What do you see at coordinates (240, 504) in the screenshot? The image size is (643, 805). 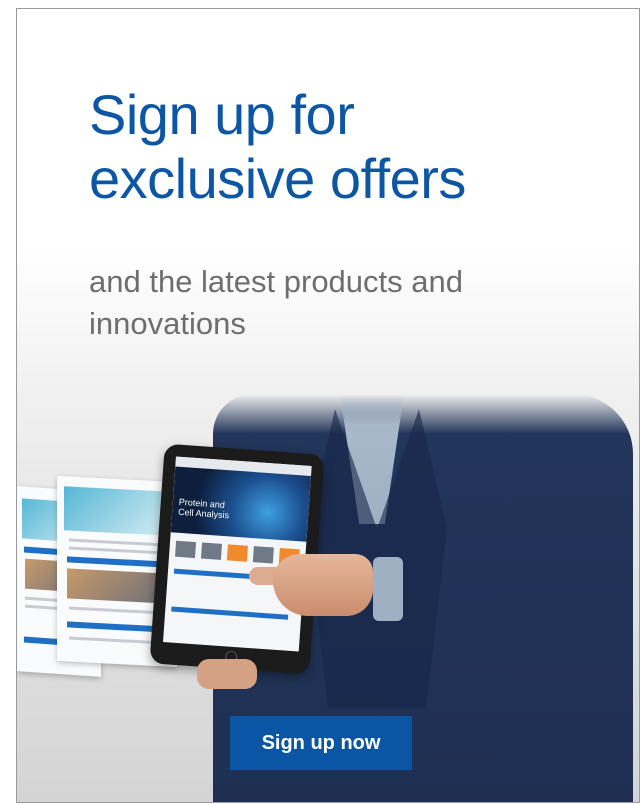 I see `tablet-feature-image: Protein and Cell Analysis` at bounding box center [240, 504].